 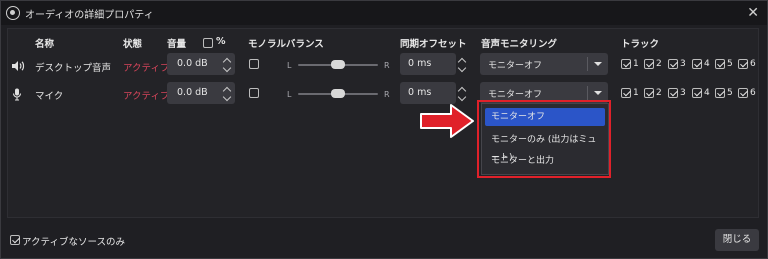 What do you see at coordinates (305, 44) in the screenshot?
I see `header-balance: バランス` at bounding box center [305, 44].